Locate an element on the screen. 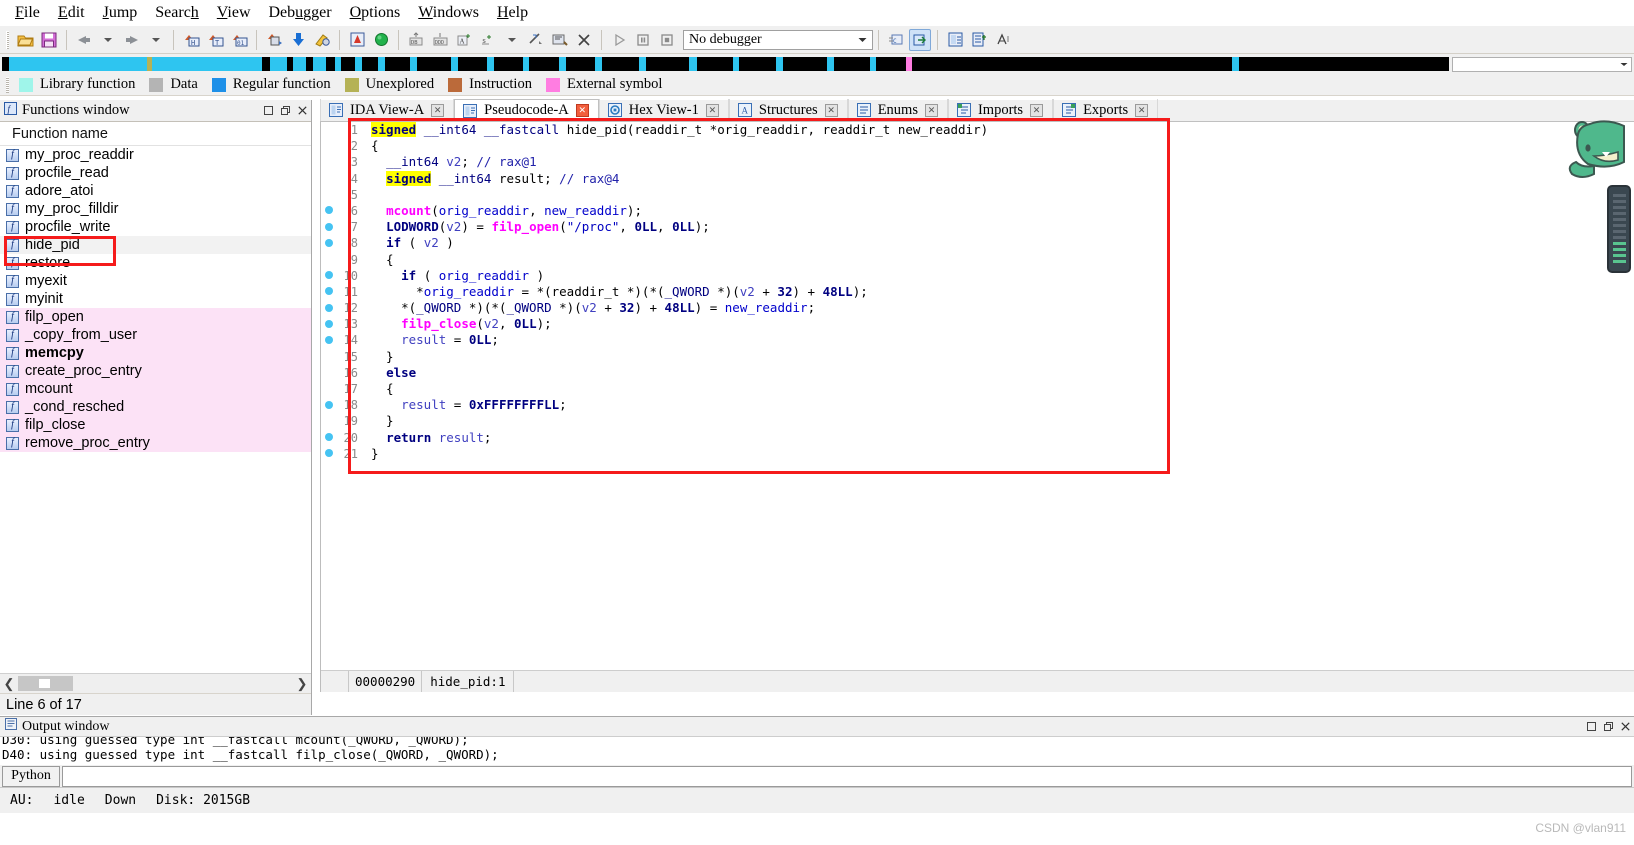 This screenshot has width=1634, height=845. function-list-item: f create_proc_entry is located at coordinates (155, 371).